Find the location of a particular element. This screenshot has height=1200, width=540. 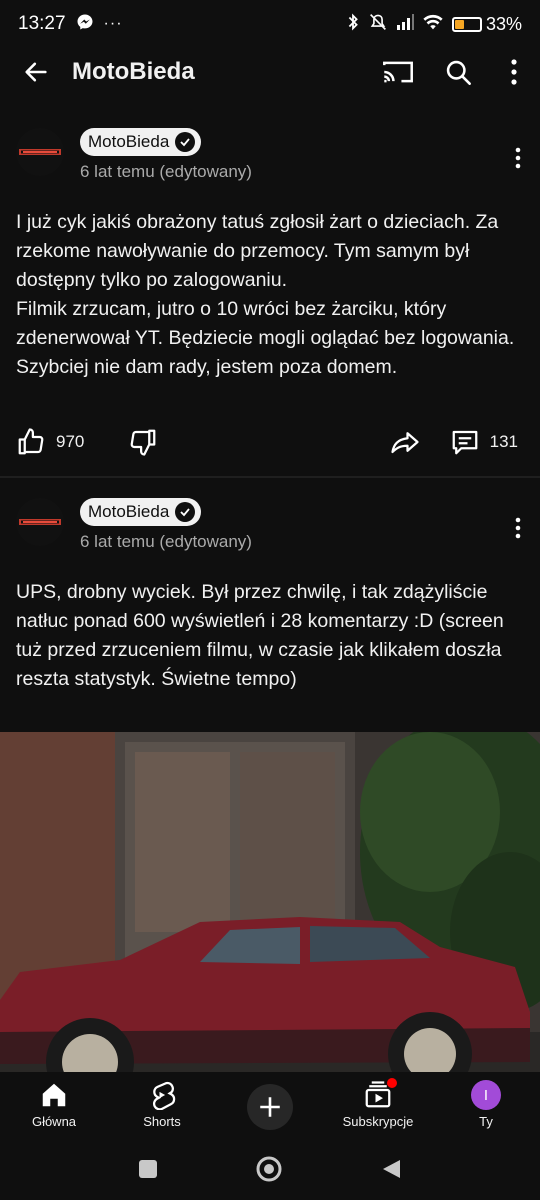

nav-you: I Ty is located at coordinates (486, 1107).